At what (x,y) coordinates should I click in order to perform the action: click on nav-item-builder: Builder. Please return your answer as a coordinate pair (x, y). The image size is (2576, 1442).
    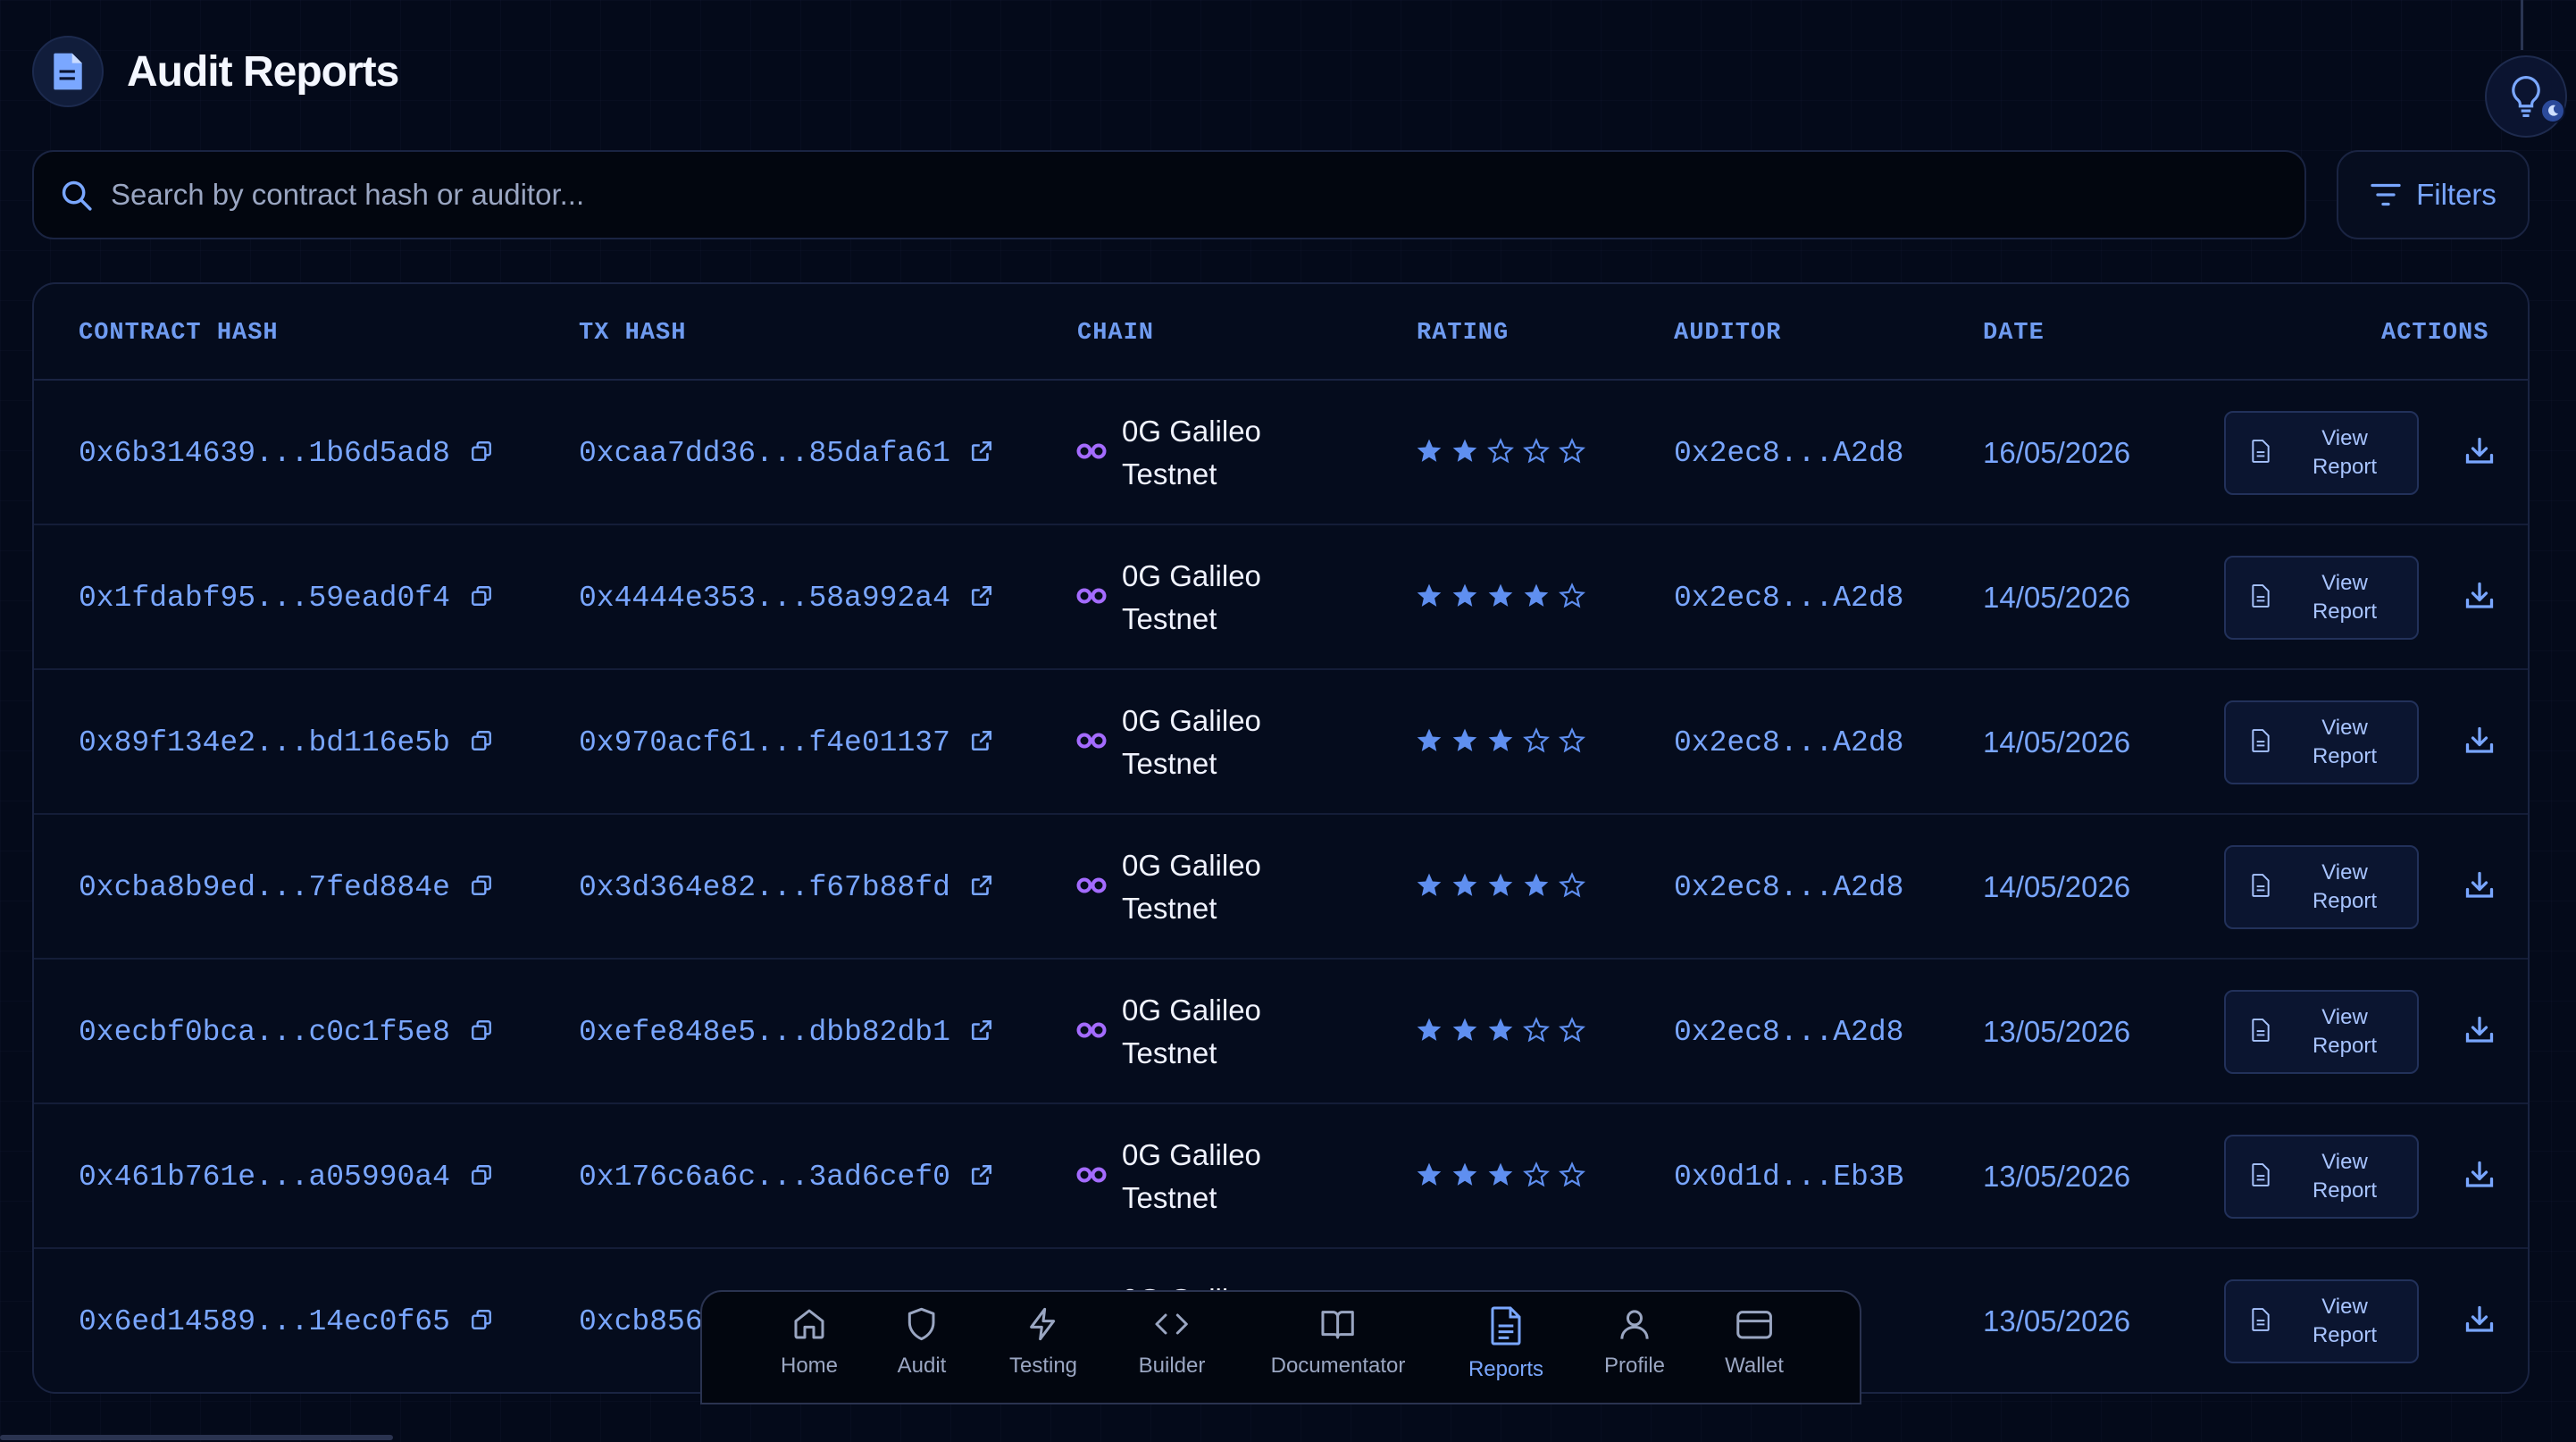
    Looking at the image, I should click on (1172, 1351).